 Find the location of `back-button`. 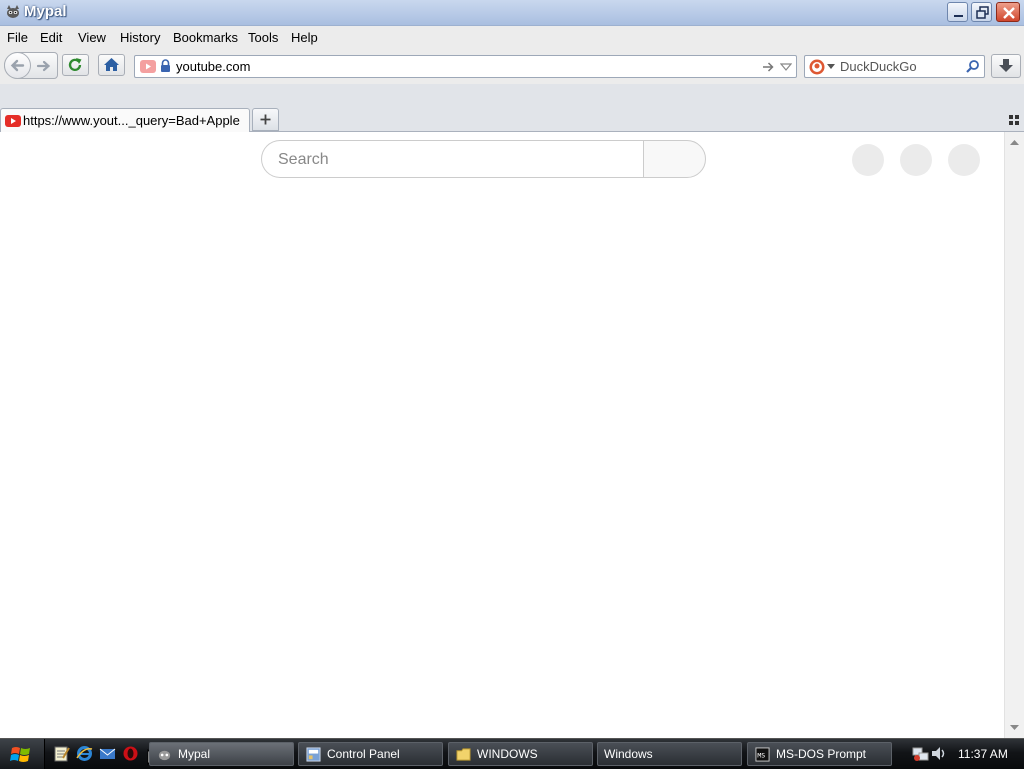

back-button is located at coordinates (17, 65).